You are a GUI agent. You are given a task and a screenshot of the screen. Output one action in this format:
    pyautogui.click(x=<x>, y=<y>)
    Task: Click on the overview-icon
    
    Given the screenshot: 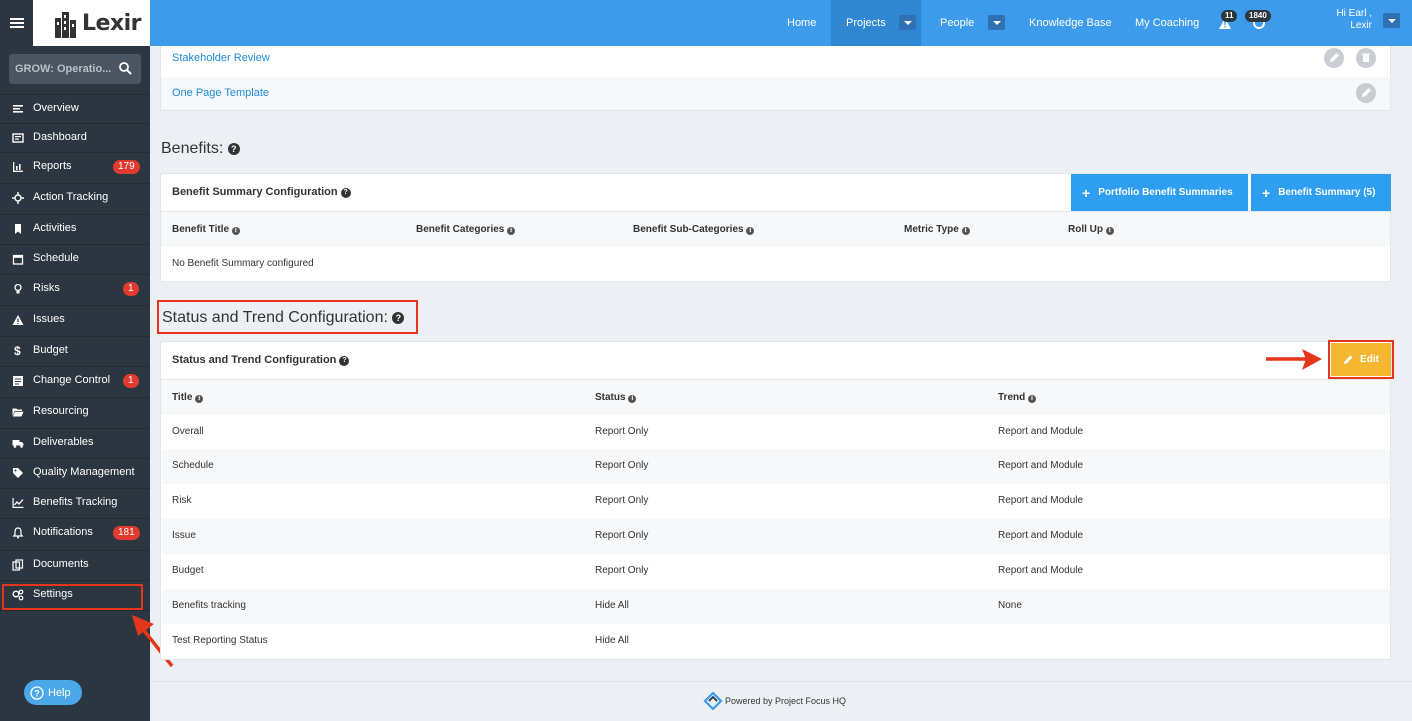 What is the action you would take?
    pyautogui.click(x=18, y=109)
    